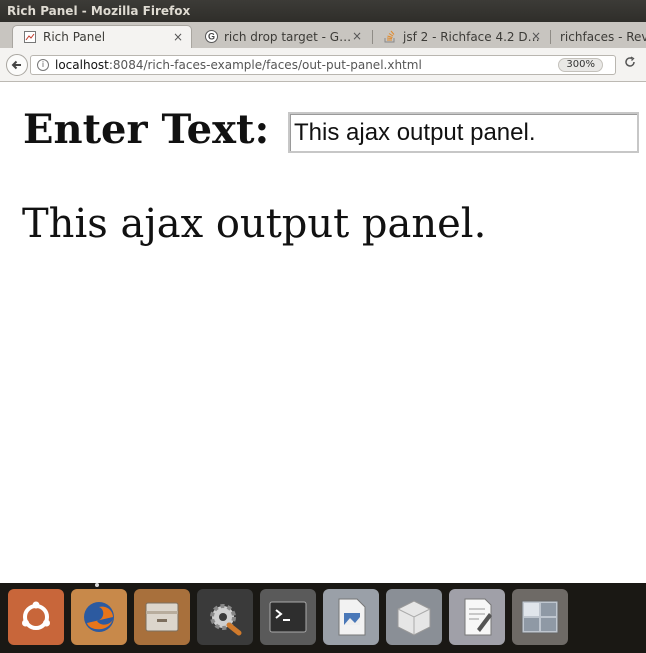 The image size is (646, 653). Describe the element at coordinates (463, 132) in the screenshot. I see `text-input` at that location.